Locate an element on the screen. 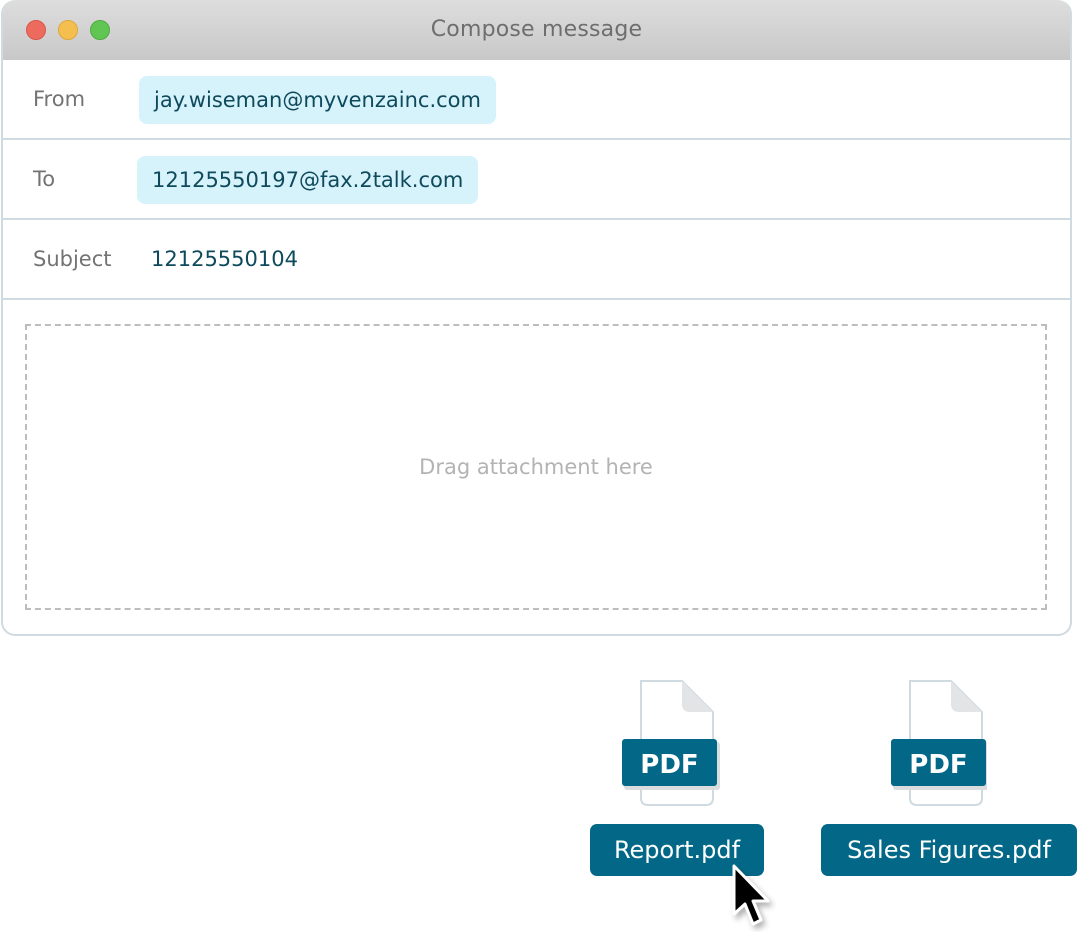 The image size is (1077, 952). subject-row: Subject 12125550104 is located at coordinates (536, 260).